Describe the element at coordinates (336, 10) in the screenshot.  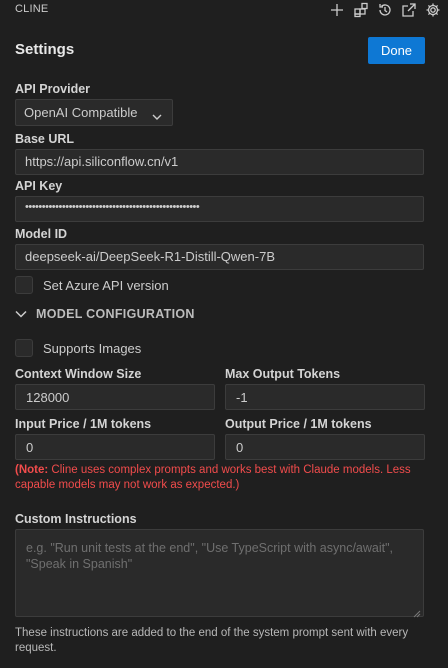
I see `plus-icon` at that location.